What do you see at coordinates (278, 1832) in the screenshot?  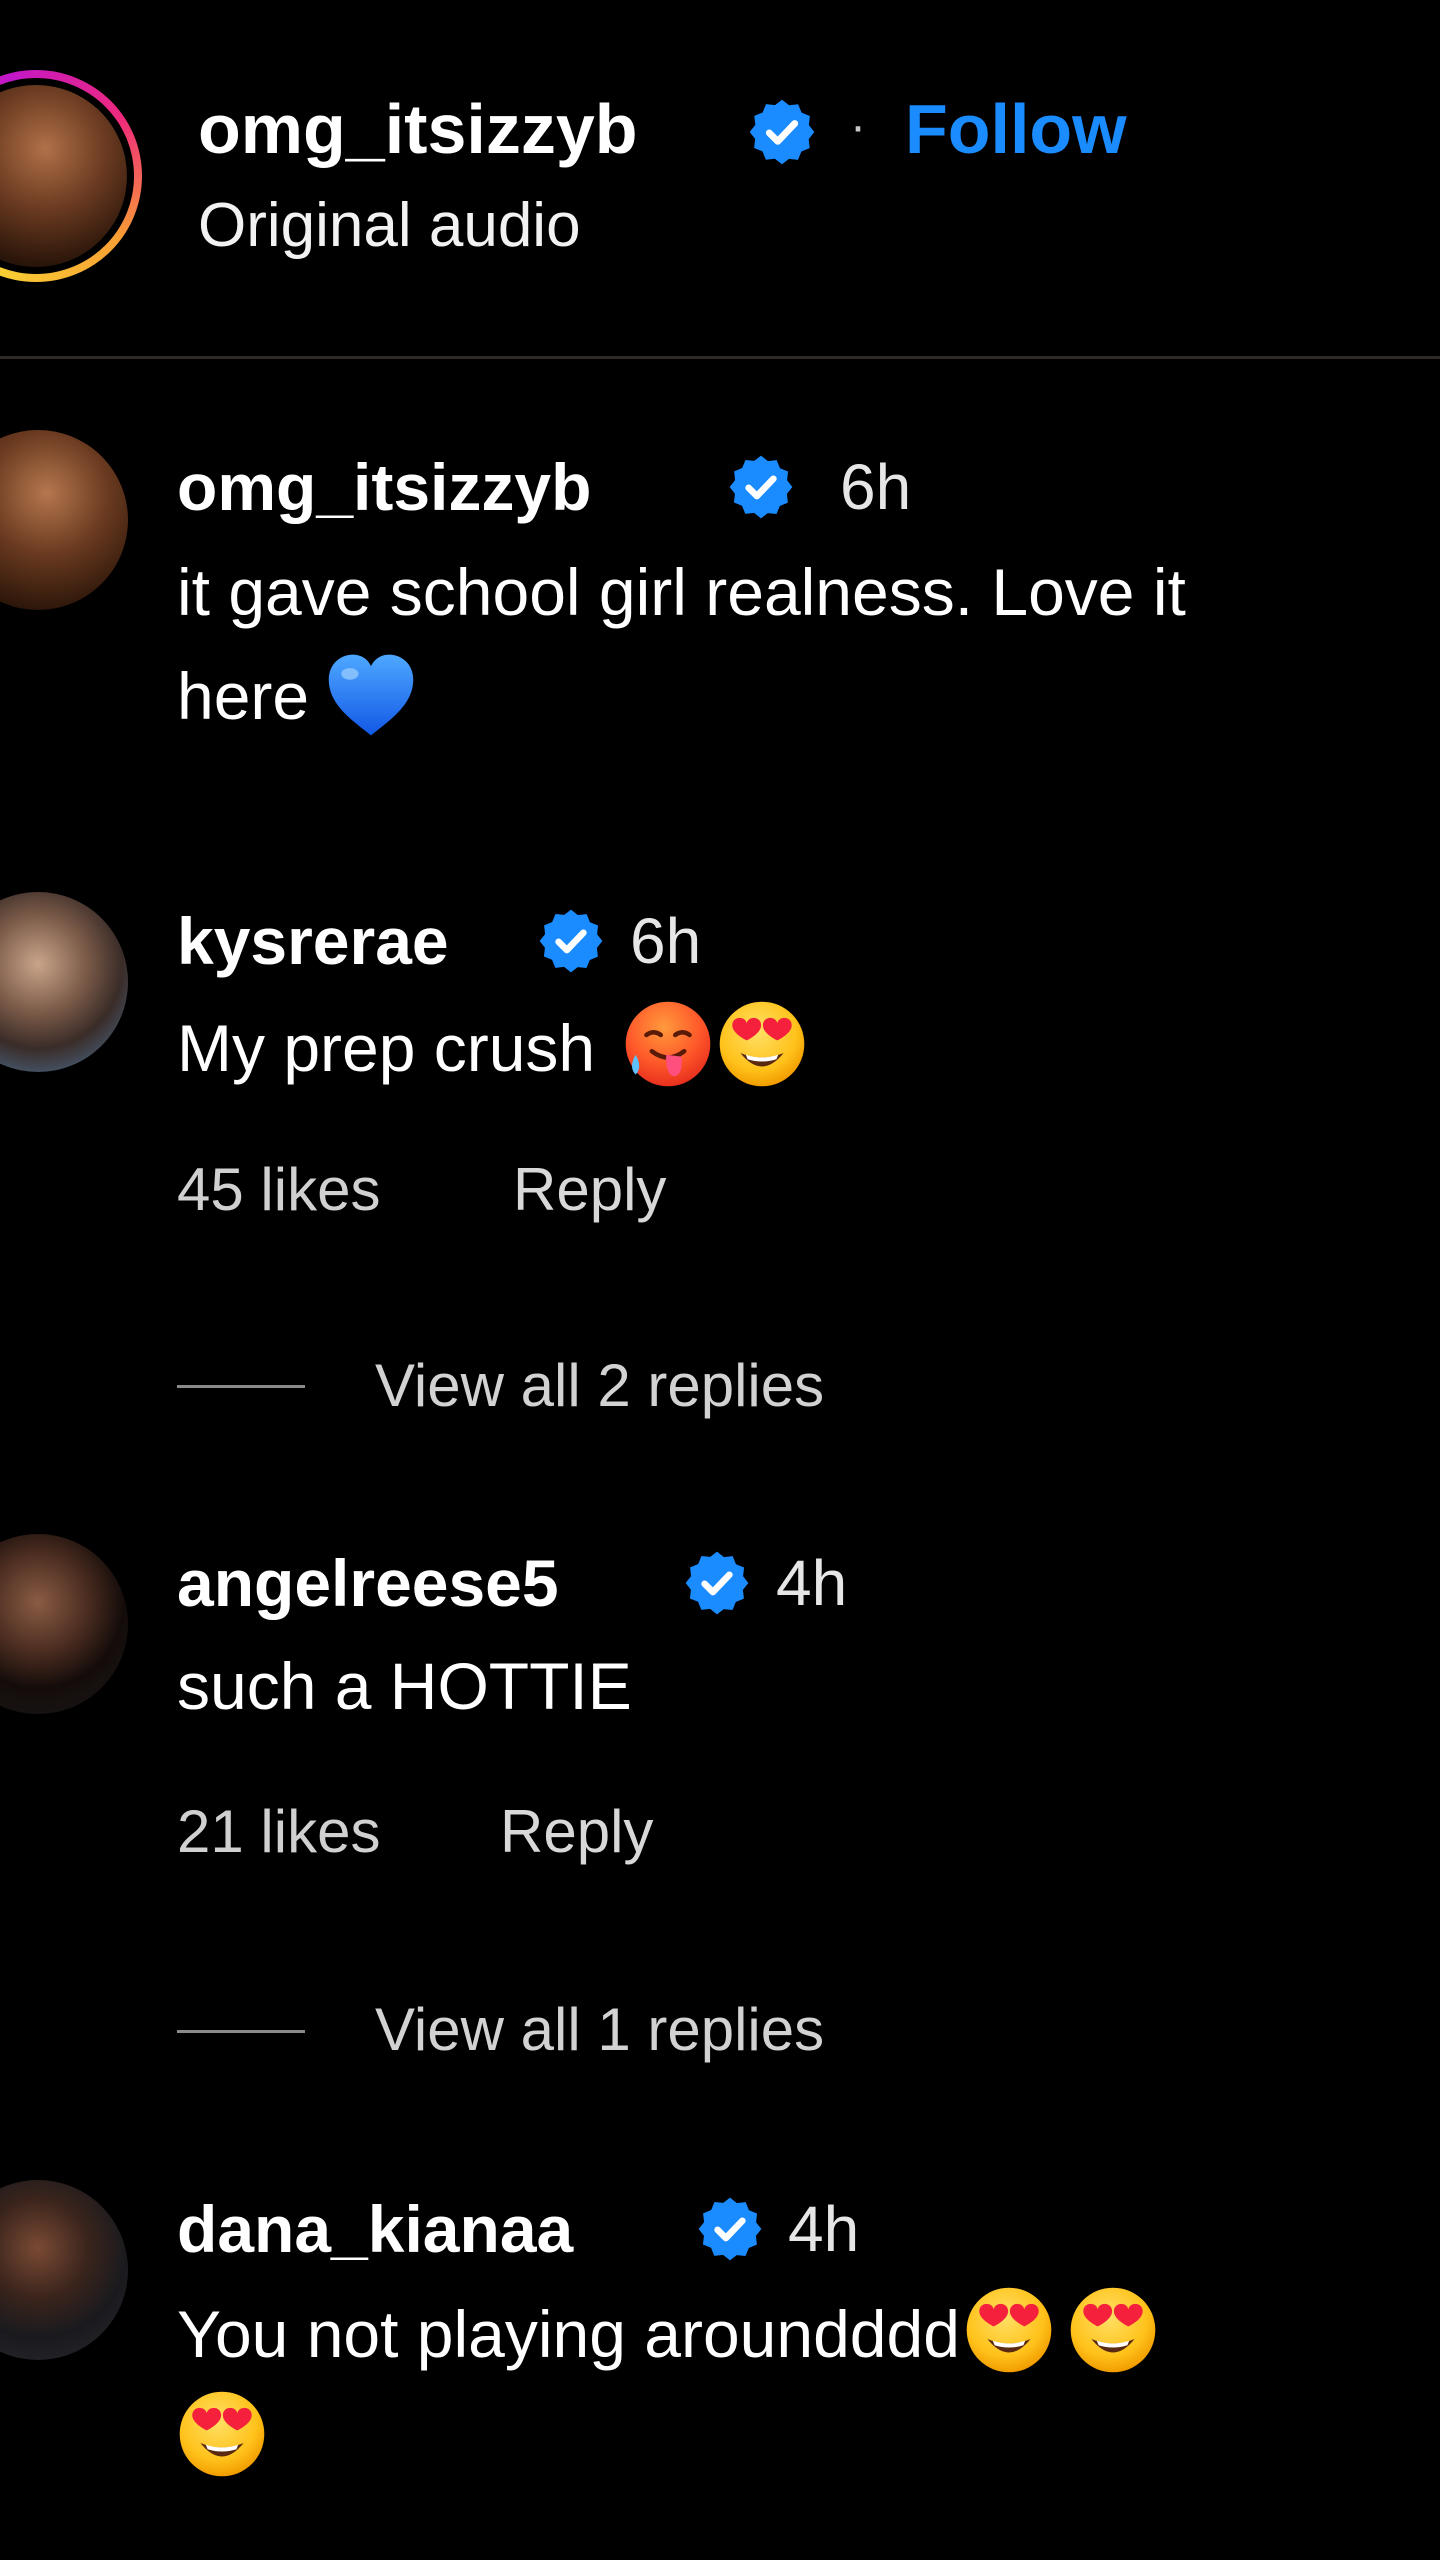 I see `like-count: 21 likes` at bounding box center [278, 1832].